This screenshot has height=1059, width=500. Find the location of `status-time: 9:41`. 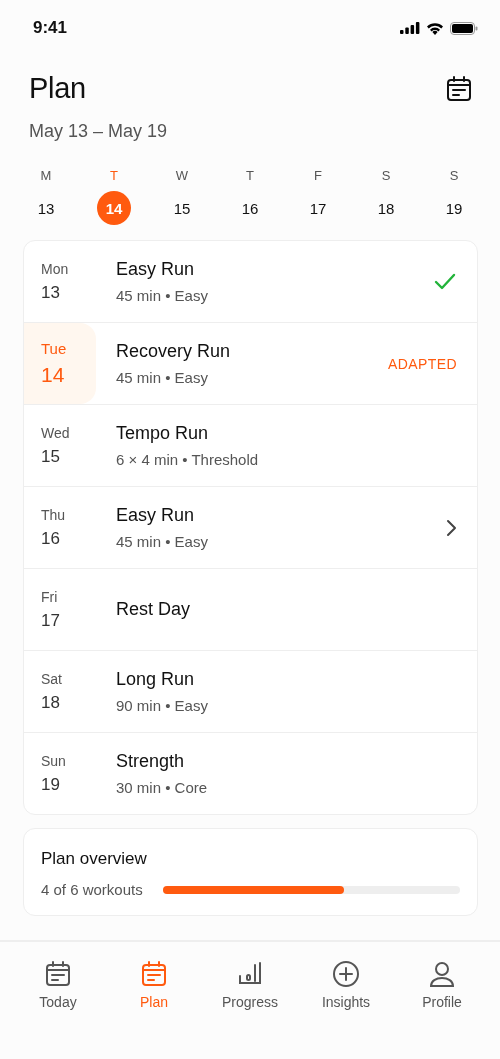

status-time: 9:41 is located at coordinates (50, 28).